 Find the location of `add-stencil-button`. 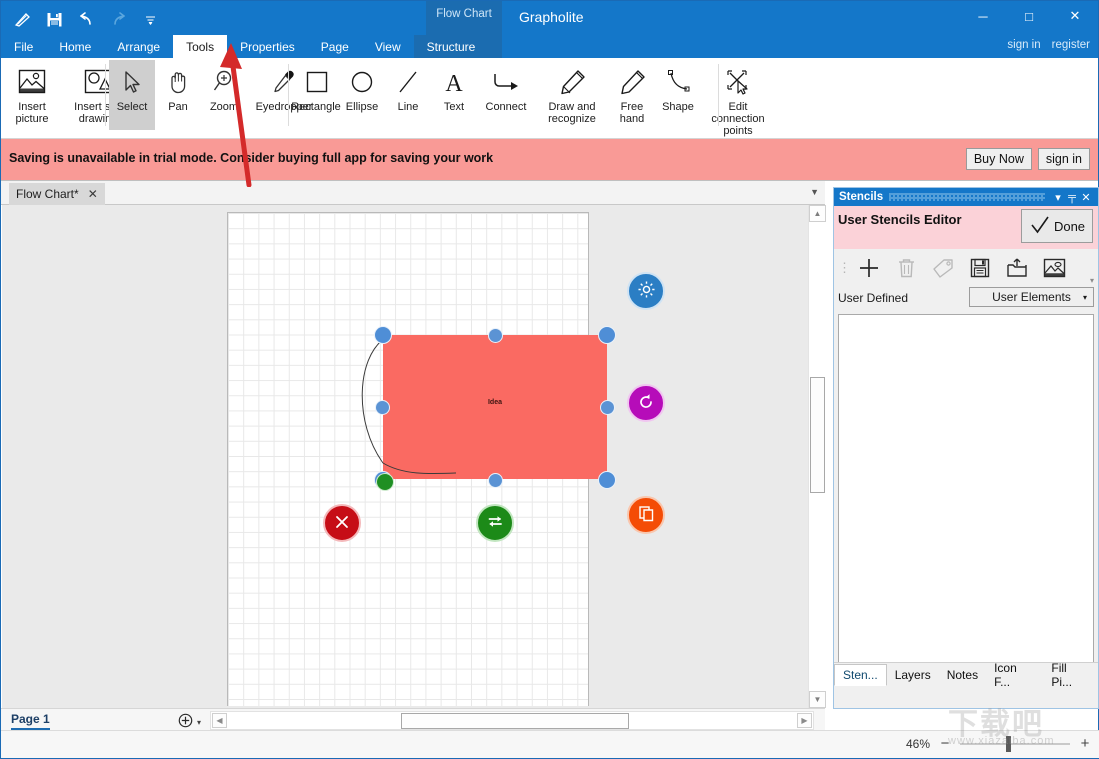

add-stencil-button is located at coordinates (869, 268).